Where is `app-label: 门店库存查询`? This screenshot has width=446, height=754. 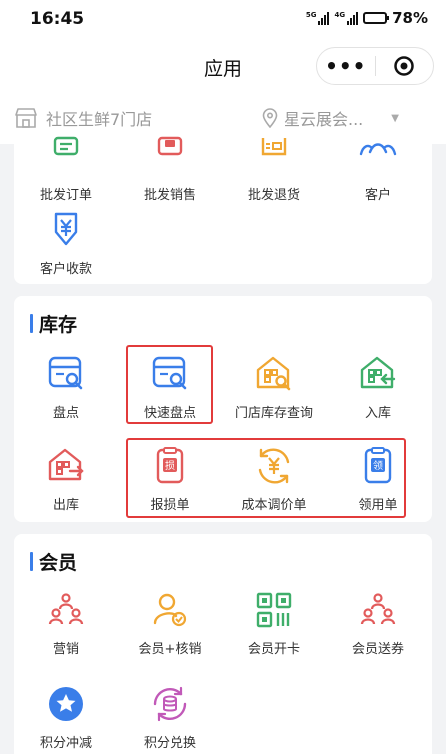 app-label: 门店库存查询 is located at coordinates (273, 413).